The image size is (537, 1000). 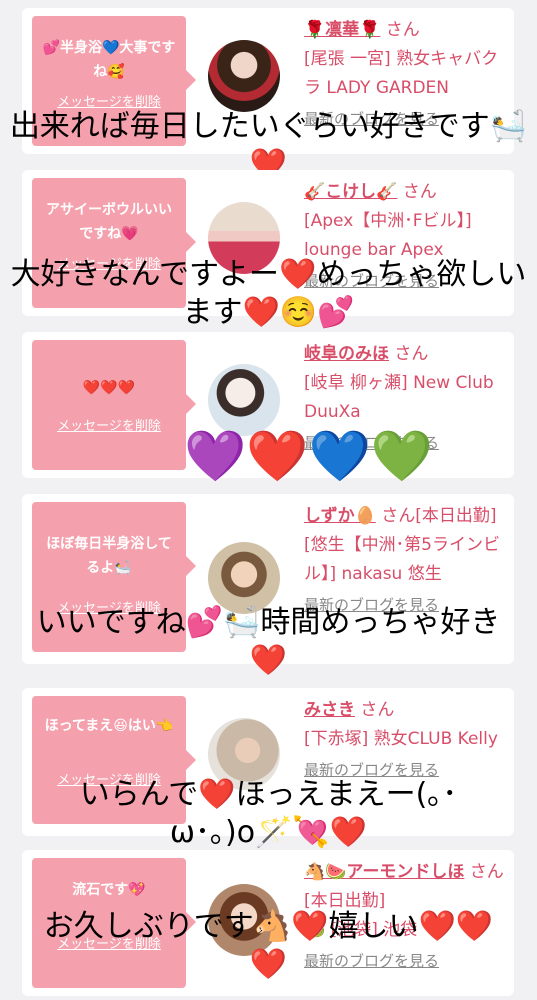 What do you see at coordinates (402, 559) in the screenshot?
I see `shop-name: [悠生【中洲･第5ラインビル】] nakasu 悠生` at bounding box center [402, 559].